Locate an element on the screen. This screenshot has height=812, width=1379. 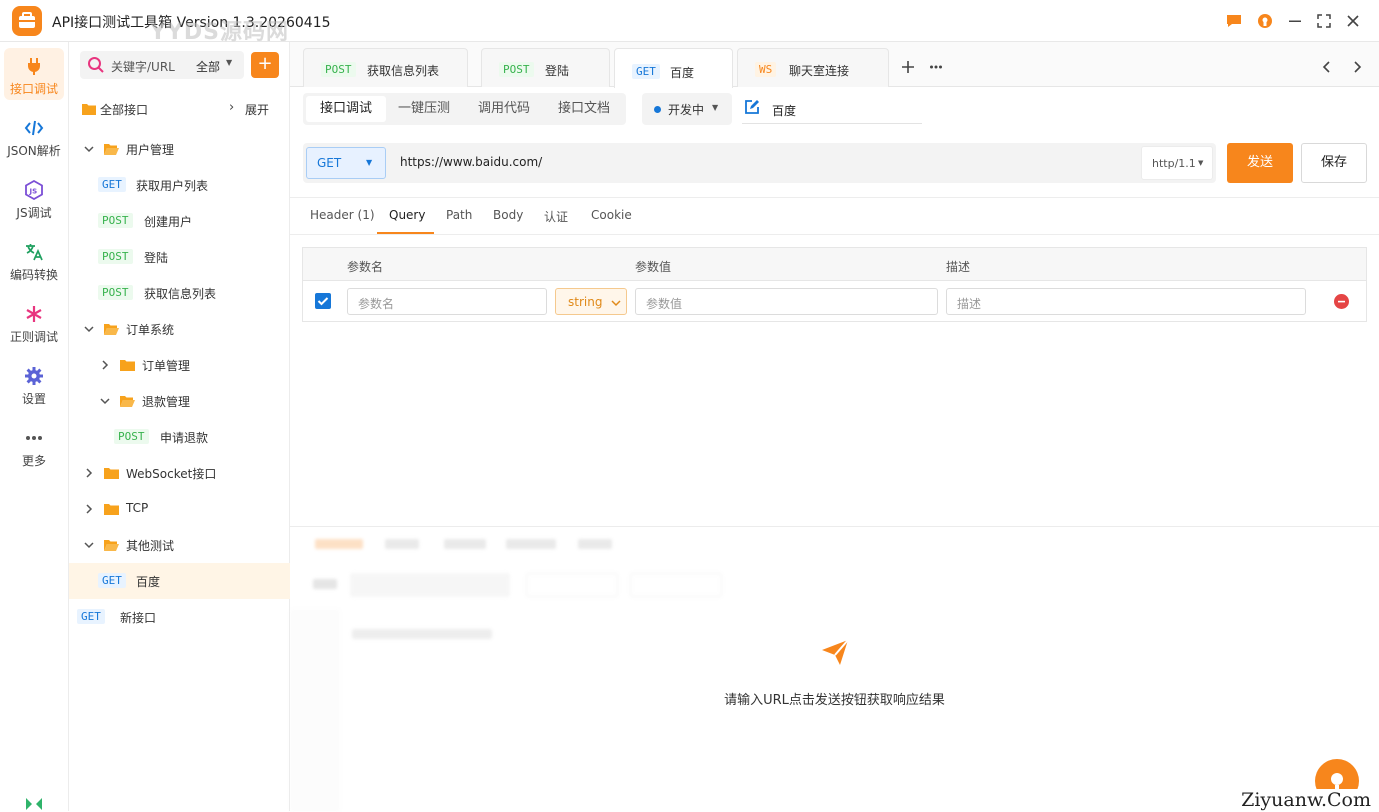
tree-folder-websocket: WebSocket接口 is located at coordinates (179, 473).